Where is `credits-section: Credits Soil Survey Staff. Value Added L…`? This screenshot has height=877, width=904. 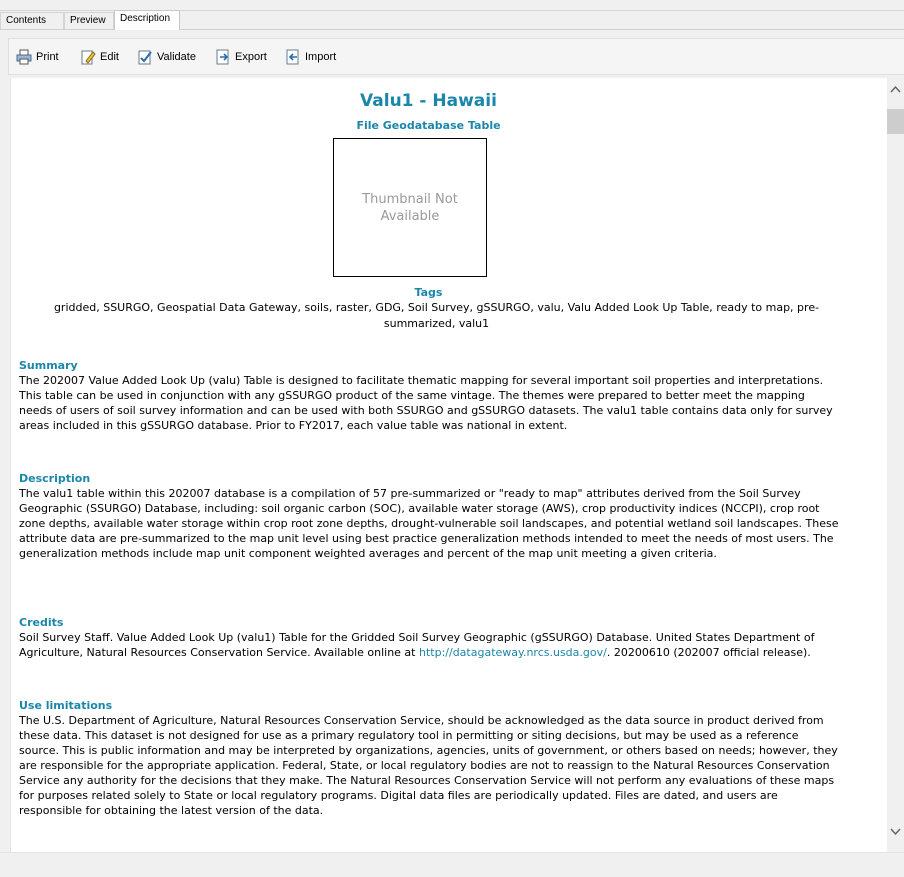 credits-section: Credits Soil Survey Staff. Value Added L… is located at coordinates (429, 637).